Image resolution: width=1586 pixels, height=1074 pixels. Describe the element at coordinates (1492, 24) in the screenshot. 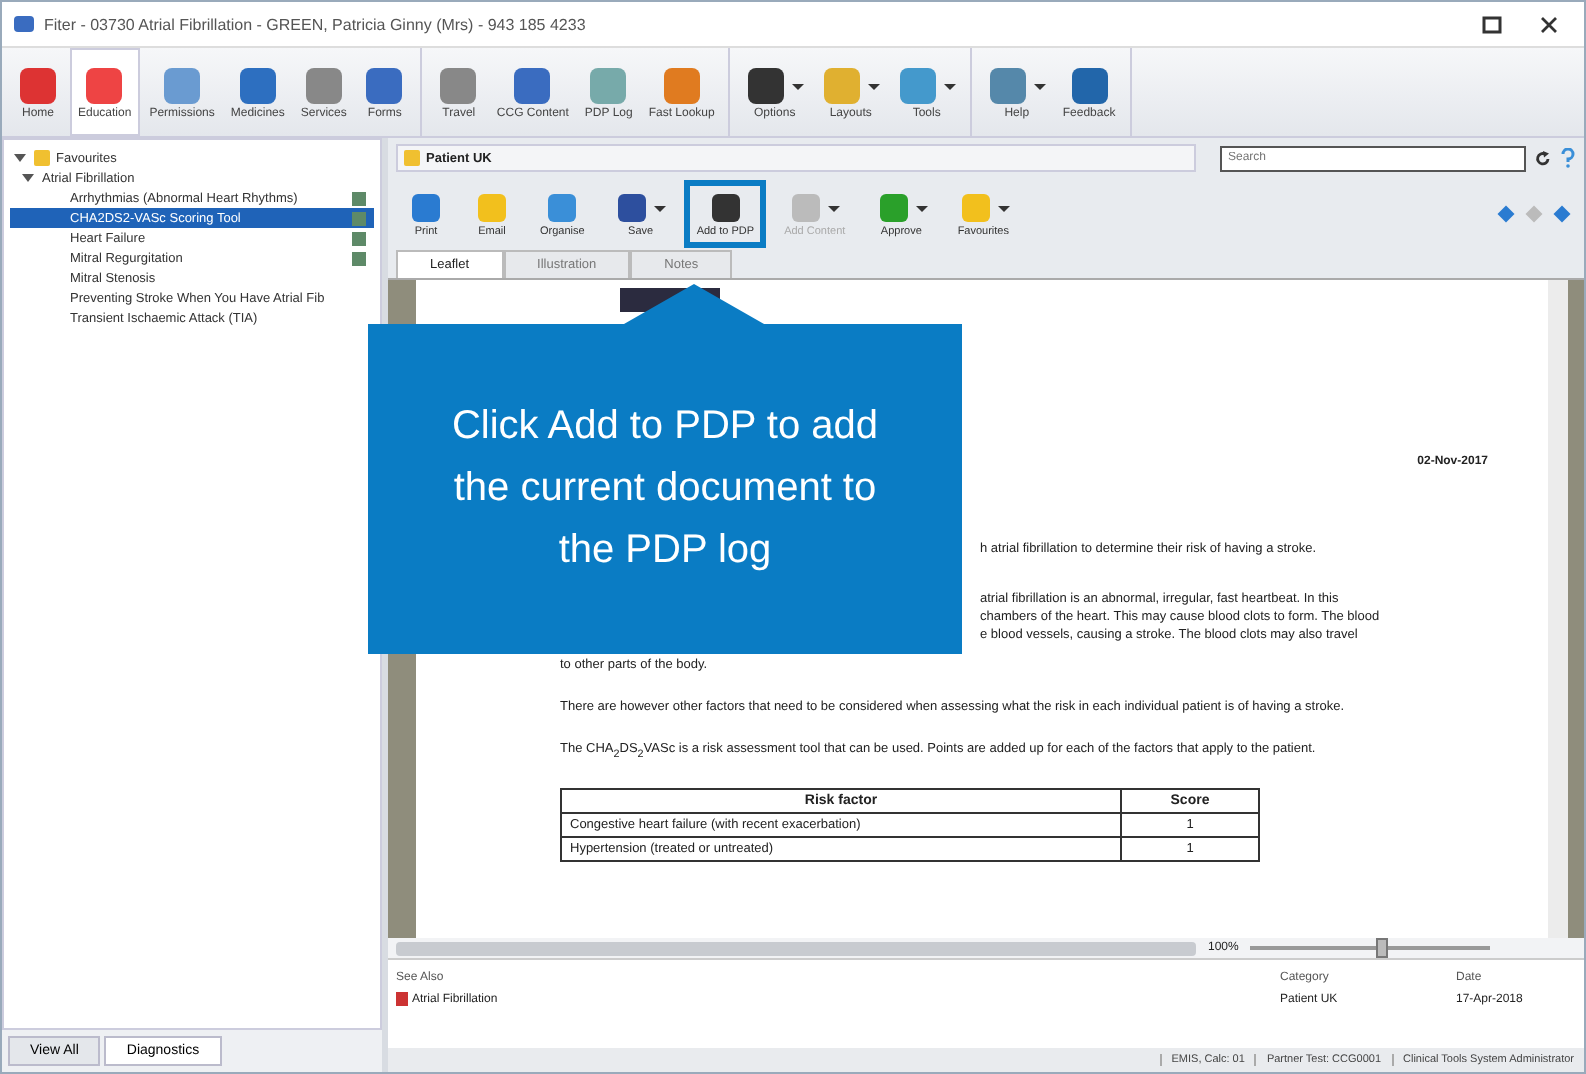

I see `maximize-icon` at that location.